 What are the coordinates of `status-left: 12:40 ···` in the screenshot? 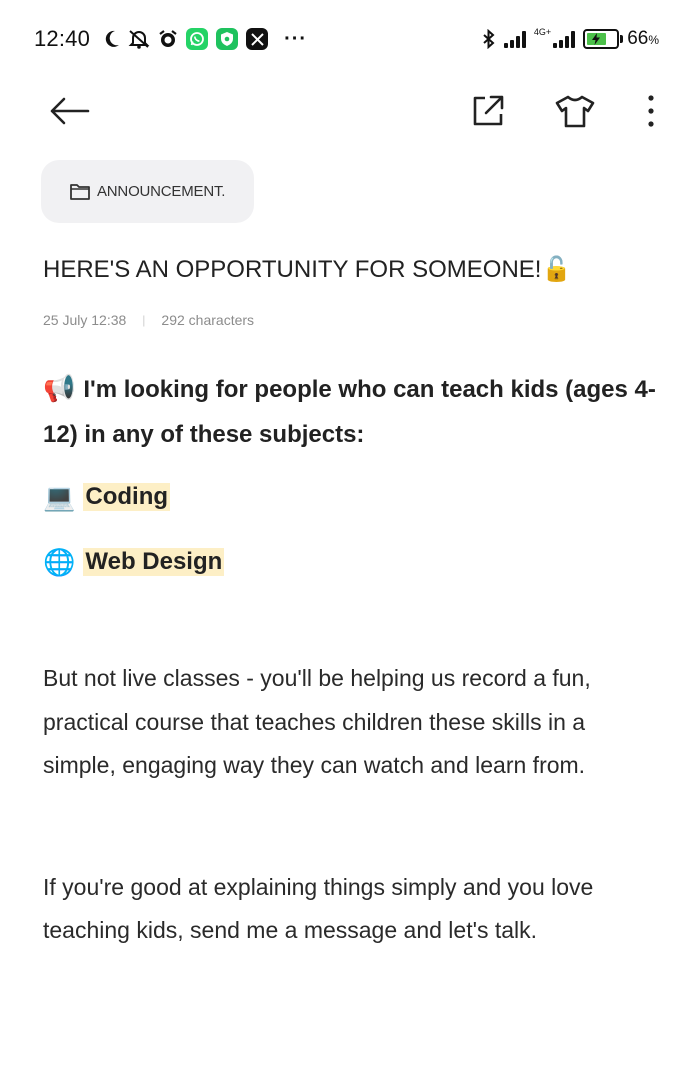 It's located at (170, 39).